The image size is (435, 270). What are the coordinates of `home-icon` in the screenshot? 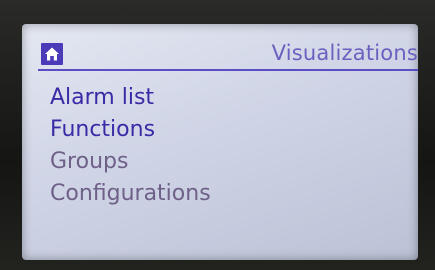 It's located at (52, 54).